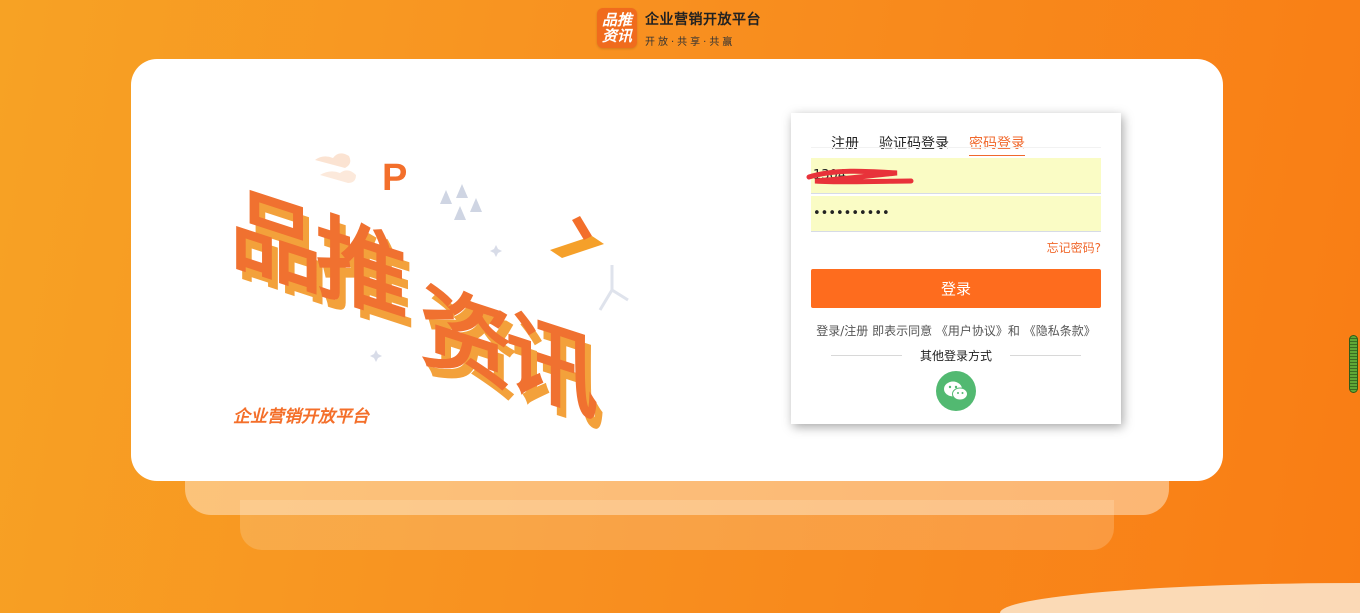  I want to click on site-header: 品推 资讯 企业营销开放平台 开放·共享·共赢, so click(679, 28).